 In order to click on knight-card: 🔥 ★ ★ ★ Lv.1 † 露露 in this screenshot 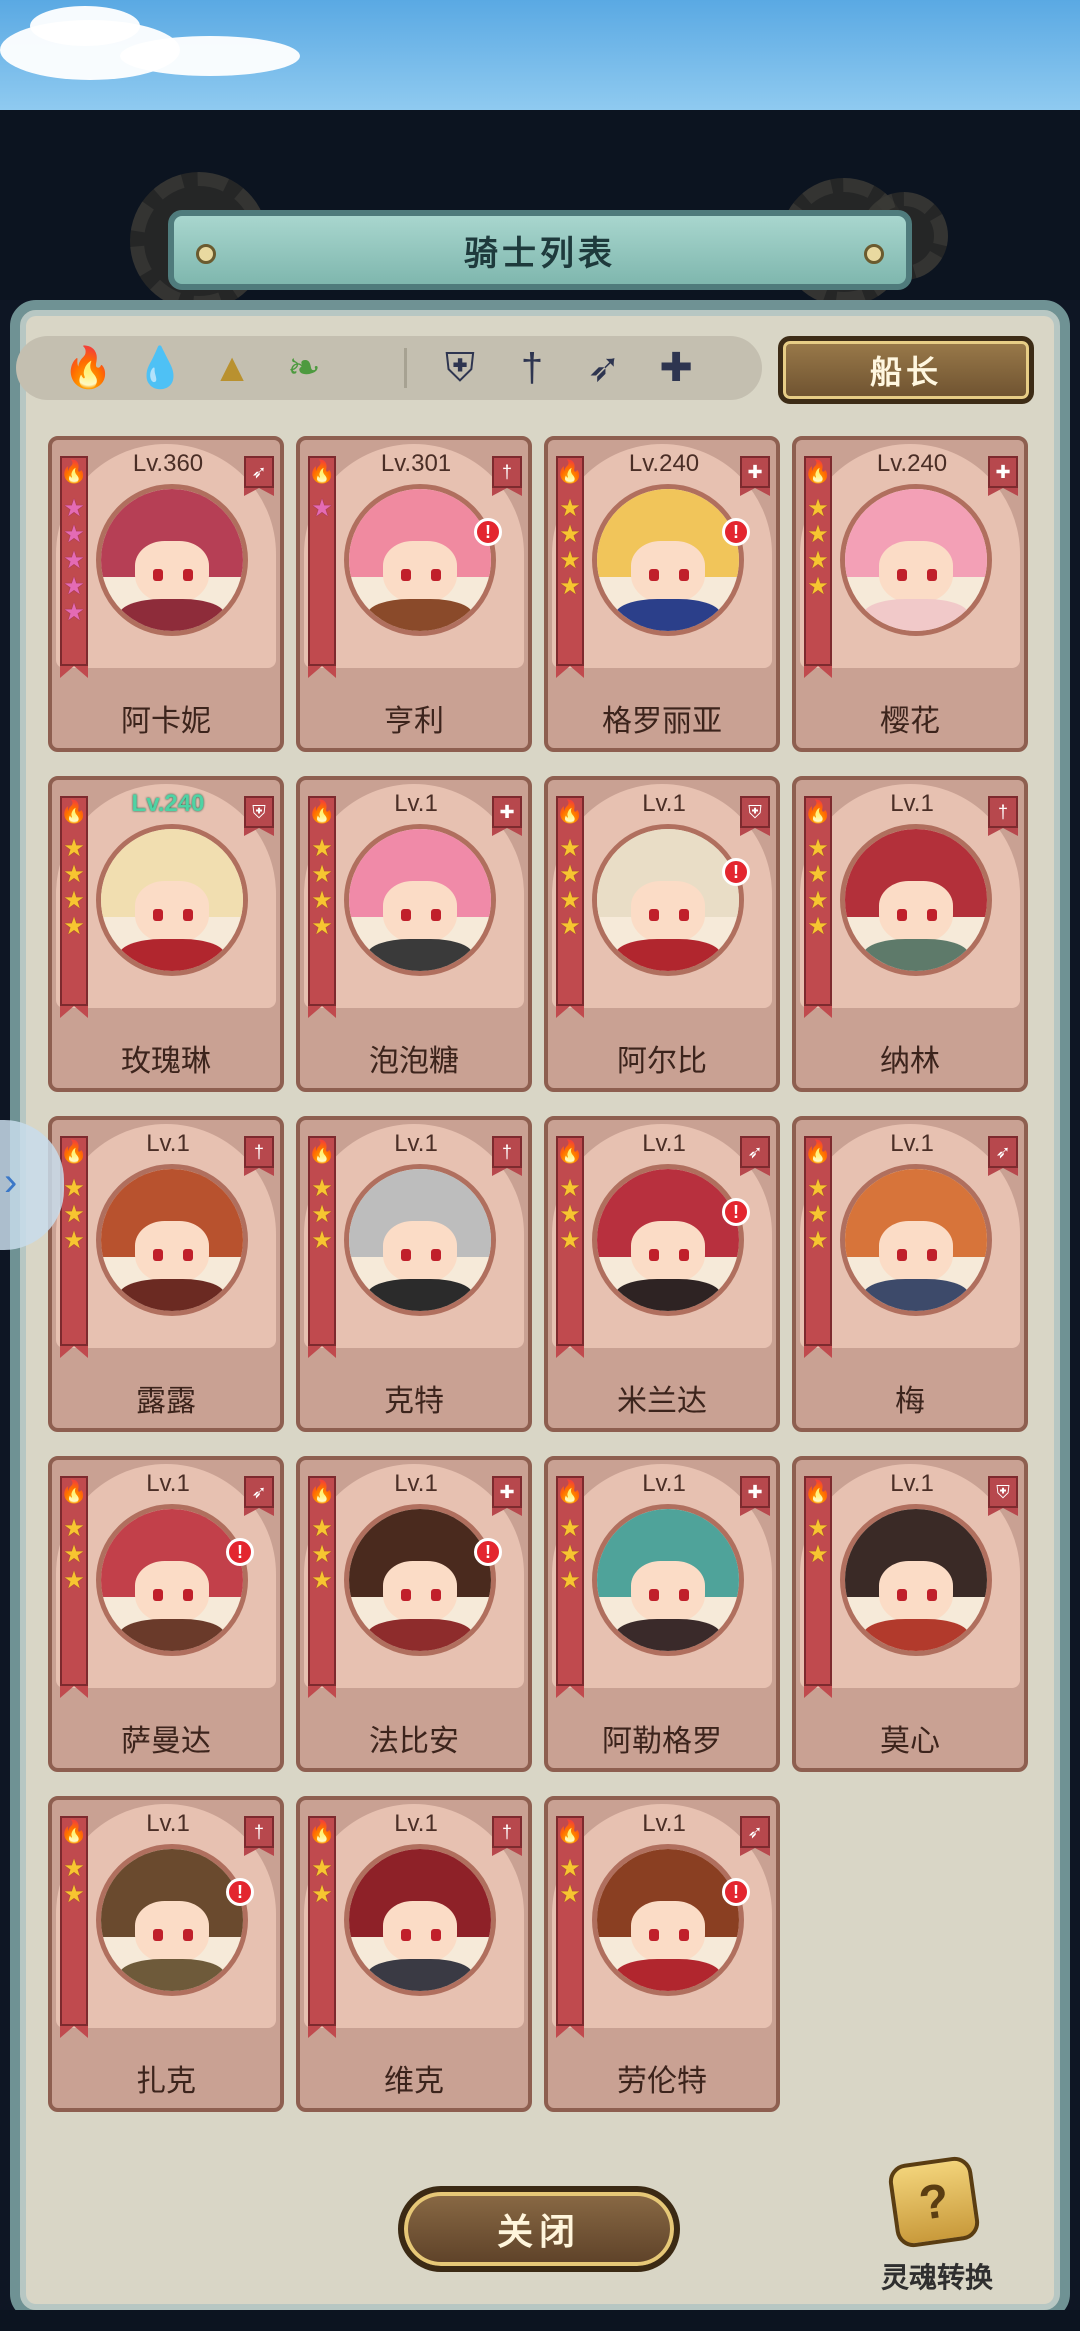, I will do `click(166, 1274)`.